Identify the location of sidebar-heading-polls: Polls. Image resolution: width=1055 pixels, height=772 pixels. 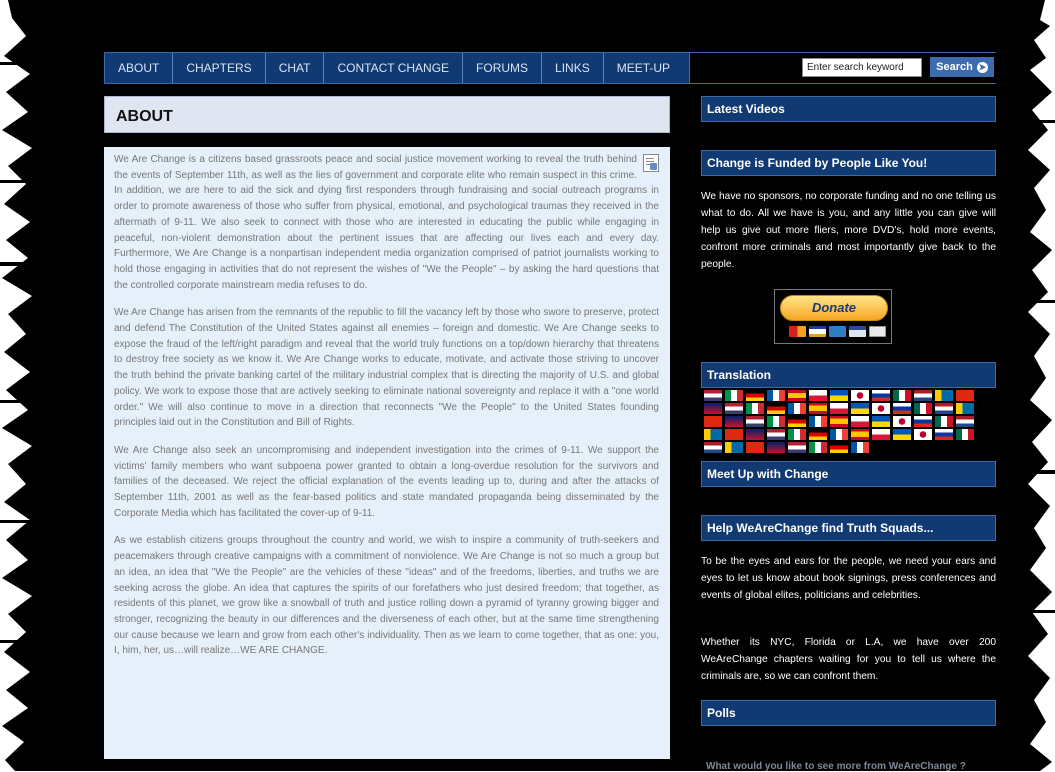
(848, 713).